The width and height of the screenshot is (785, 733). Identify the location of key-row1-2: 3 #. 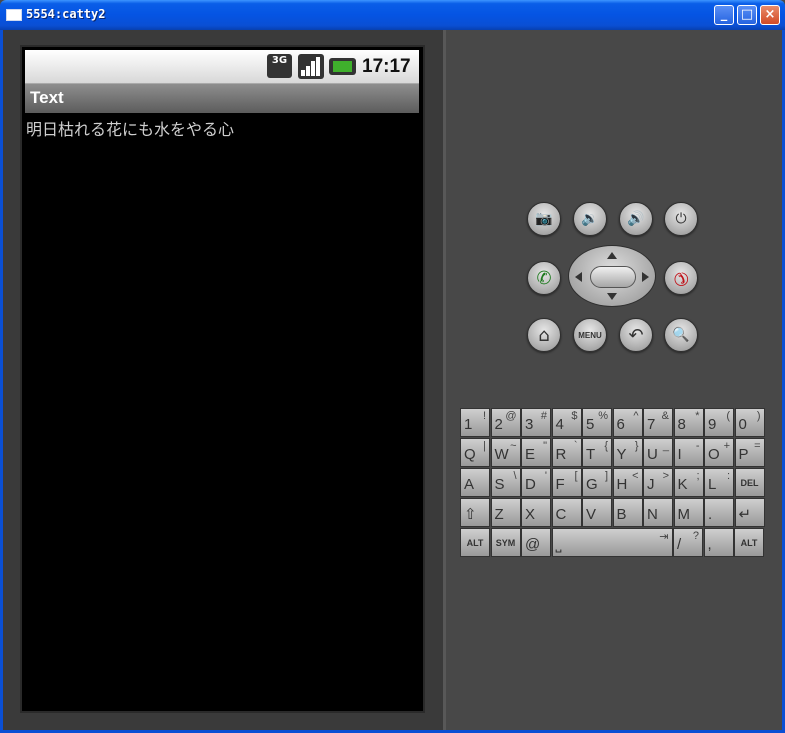
(536, 422).